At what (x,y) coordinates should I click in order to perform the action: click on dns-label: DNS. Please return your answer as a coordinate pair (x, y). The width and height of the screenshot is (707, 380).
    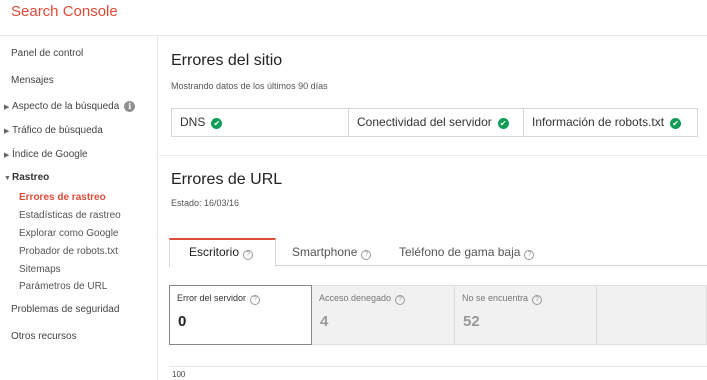
    Looking at the image, I should click on (193, 122).